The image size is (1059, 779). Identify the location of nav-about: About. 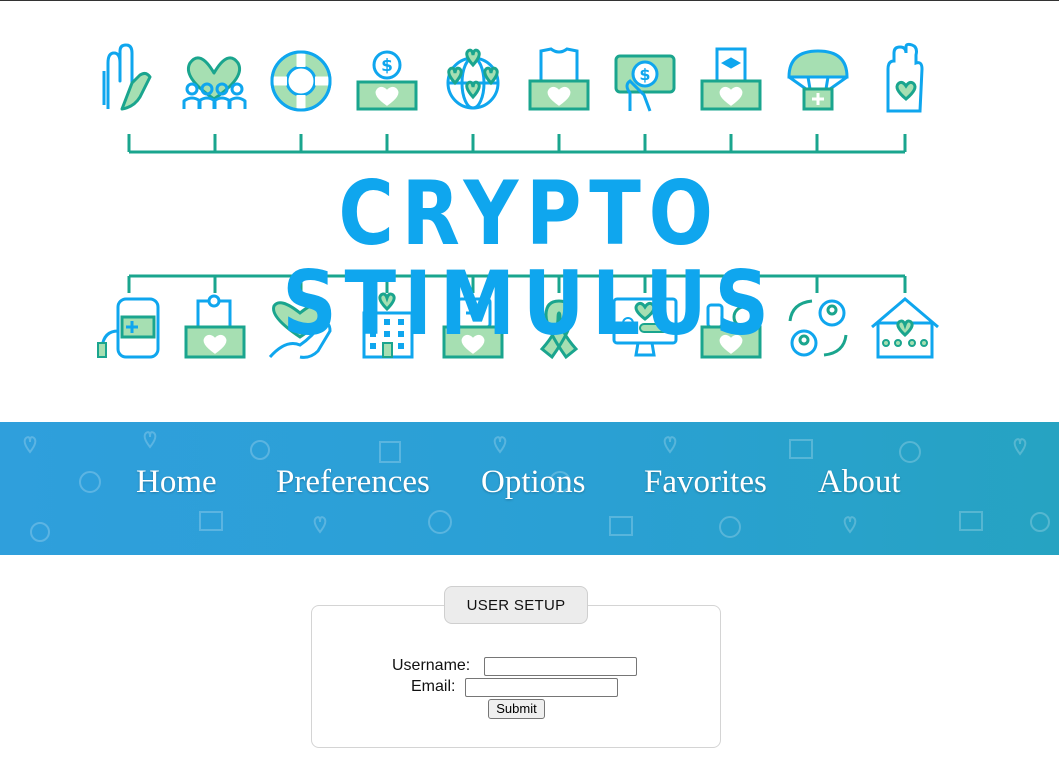
(859, 482).